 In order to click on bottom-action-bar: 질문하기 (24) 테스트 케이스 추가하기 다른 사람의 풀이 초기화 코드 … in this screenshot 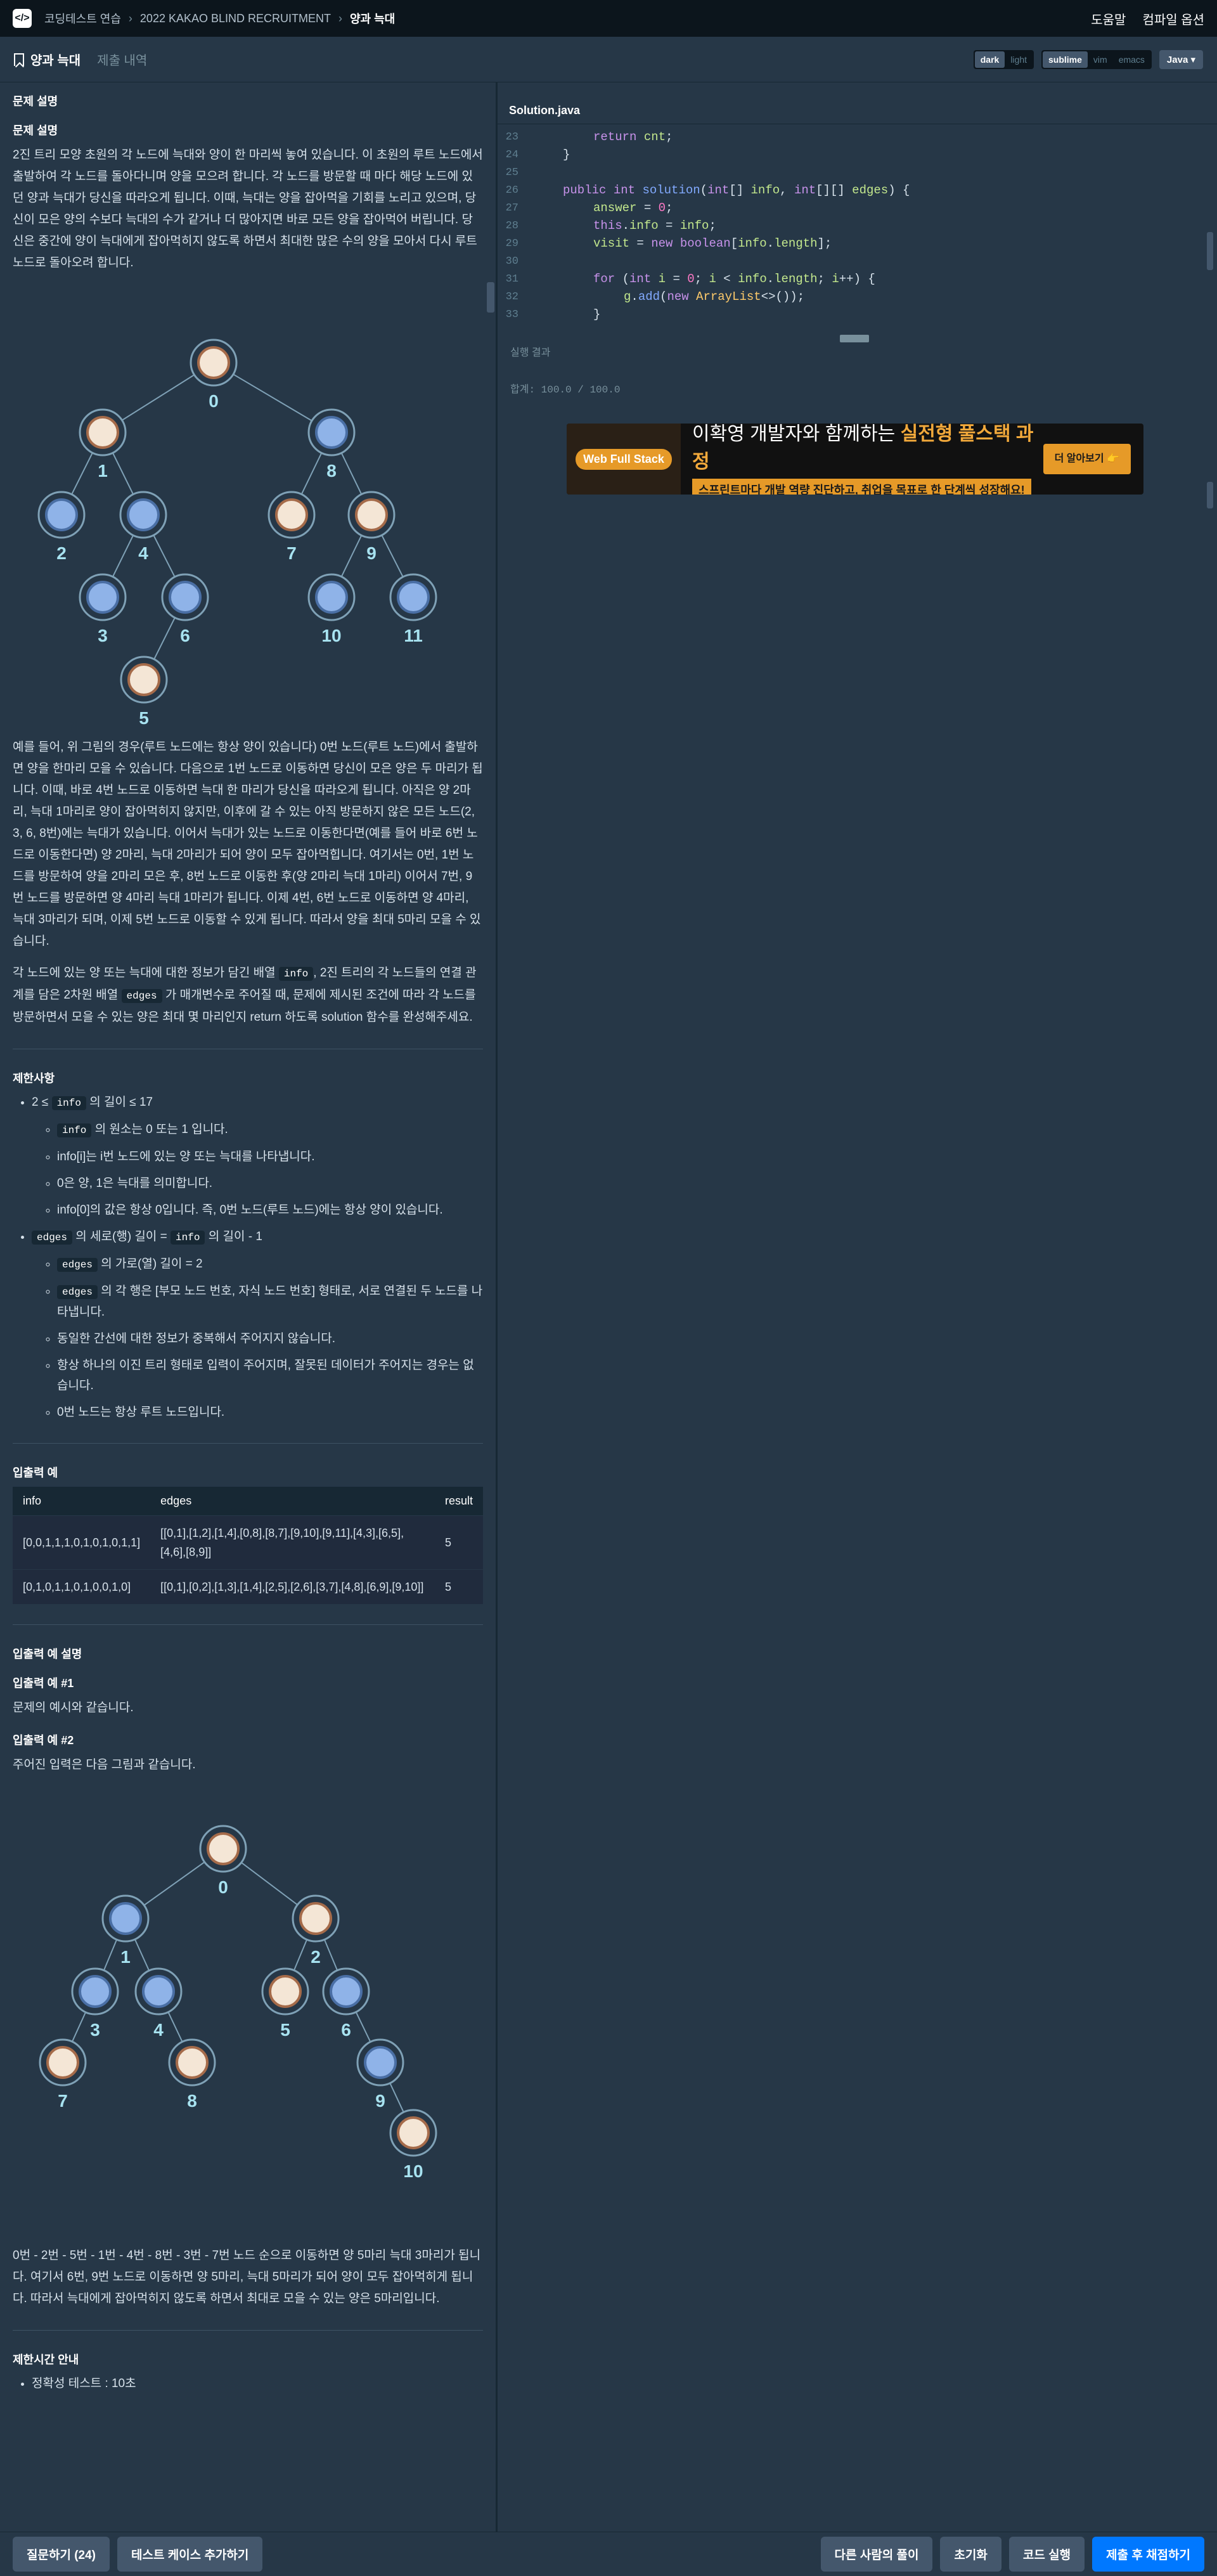, I will do `click(608, 2554)`.